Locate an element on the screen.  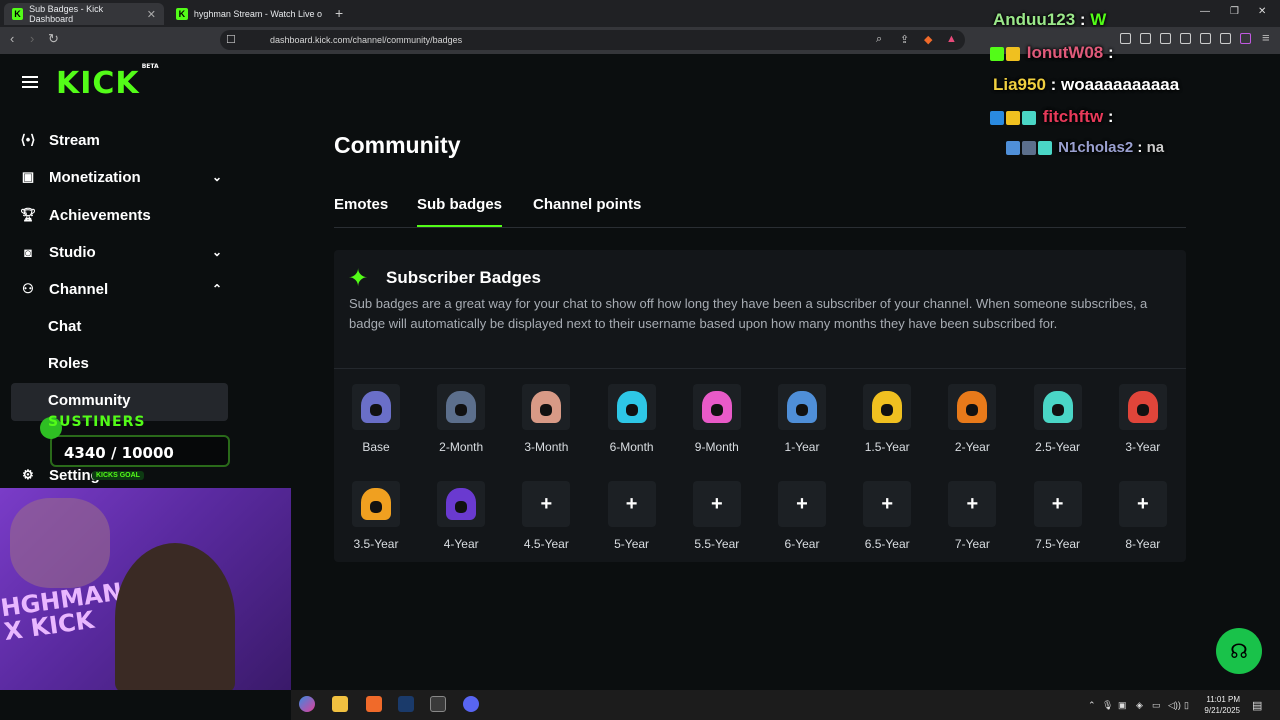
hamburger-menu-icon is located at coordinates (30, 82).